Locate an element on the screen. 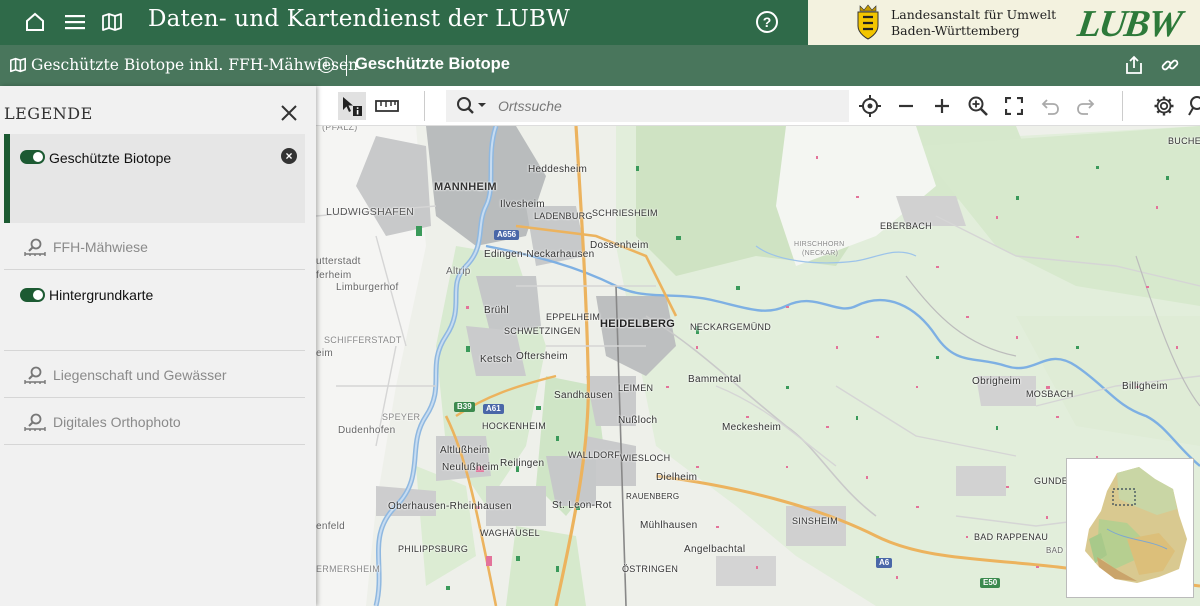 This screenshot has width=1200, height=606. layer-label: Geschützte Biotope is located at coordinates (110, 158).